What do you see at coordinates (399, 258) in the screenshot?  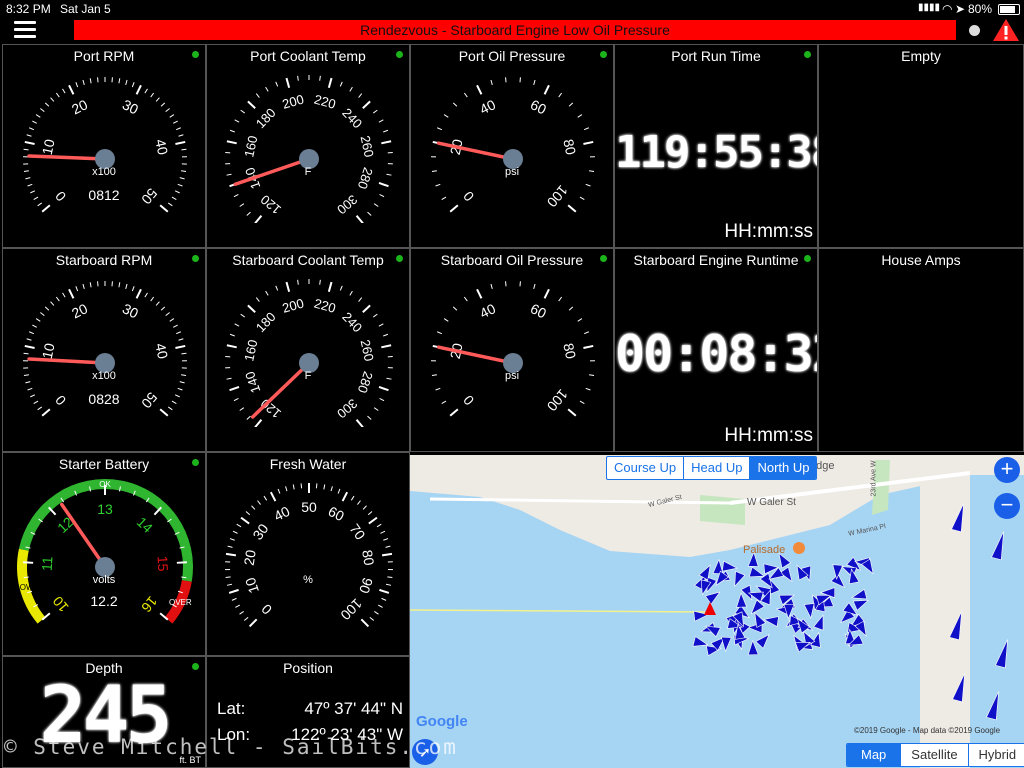 I see `status-led-icon` at bounding box center [399, 258].